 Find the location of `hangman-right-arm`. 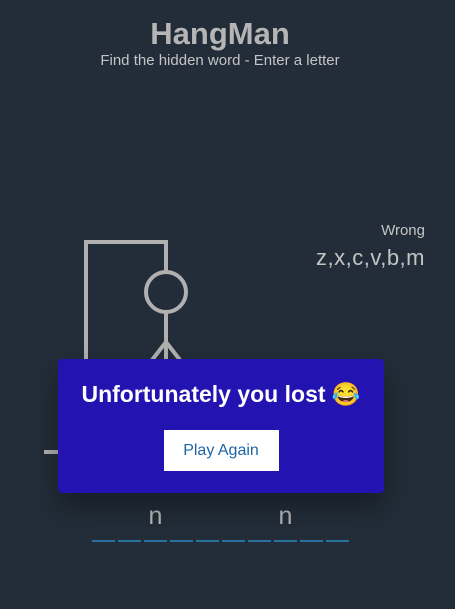

hangman-right-arm is located at coordinates (173, 351).